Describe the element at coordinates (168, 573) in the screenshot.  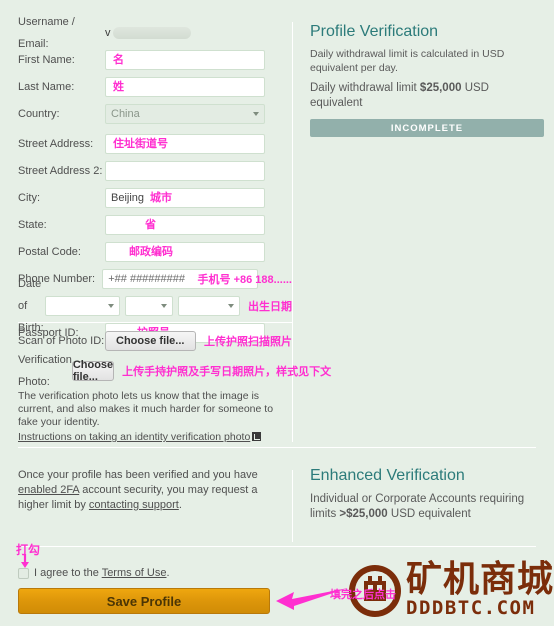
I see `agree-suffix: .` at that location.